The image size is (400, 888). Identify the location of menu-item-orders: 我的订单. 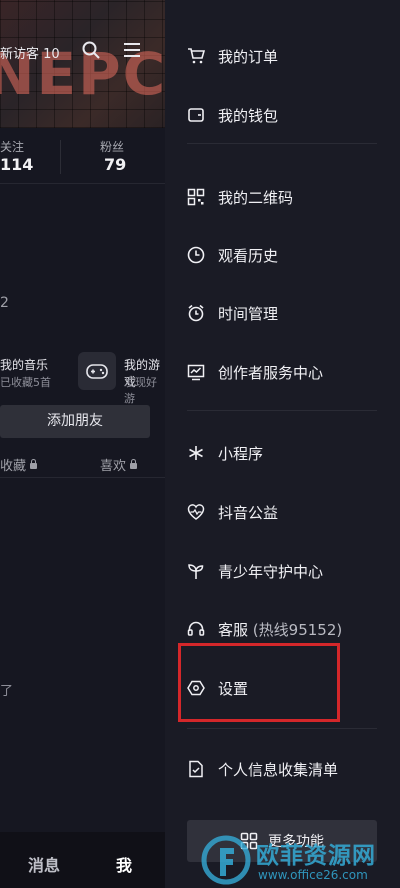
(232, 56).